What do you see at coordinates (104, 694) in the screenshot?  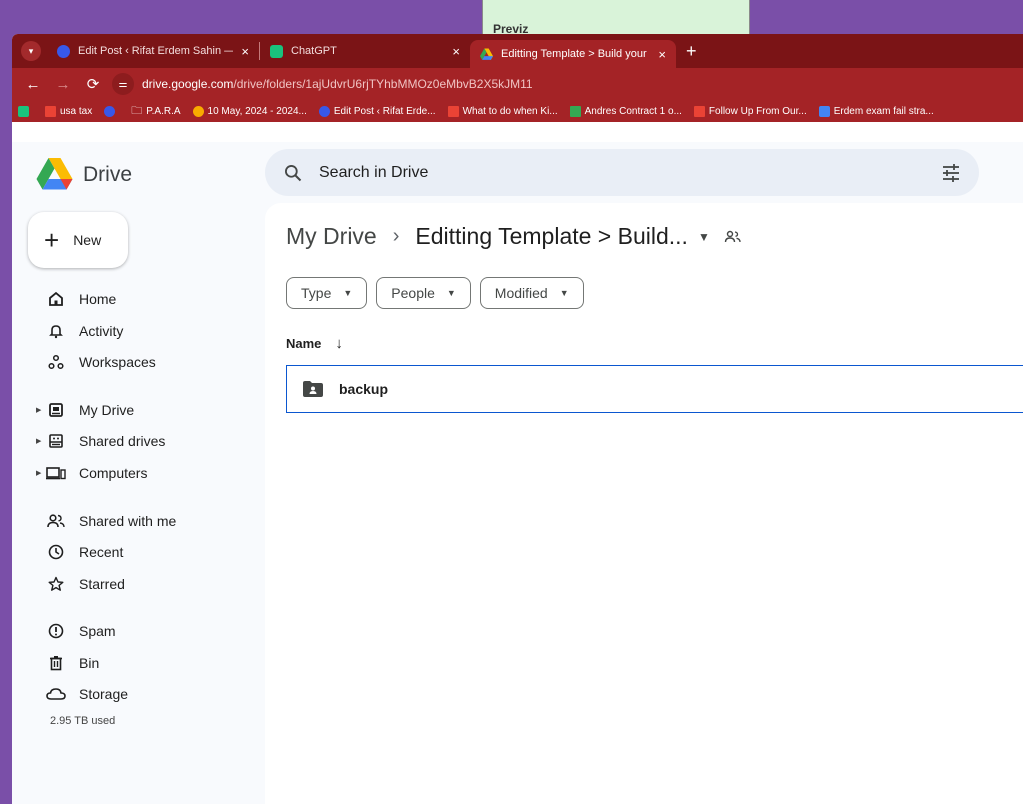 I see `sidebar-item-label: Storage` at bounding box center [104, 694].